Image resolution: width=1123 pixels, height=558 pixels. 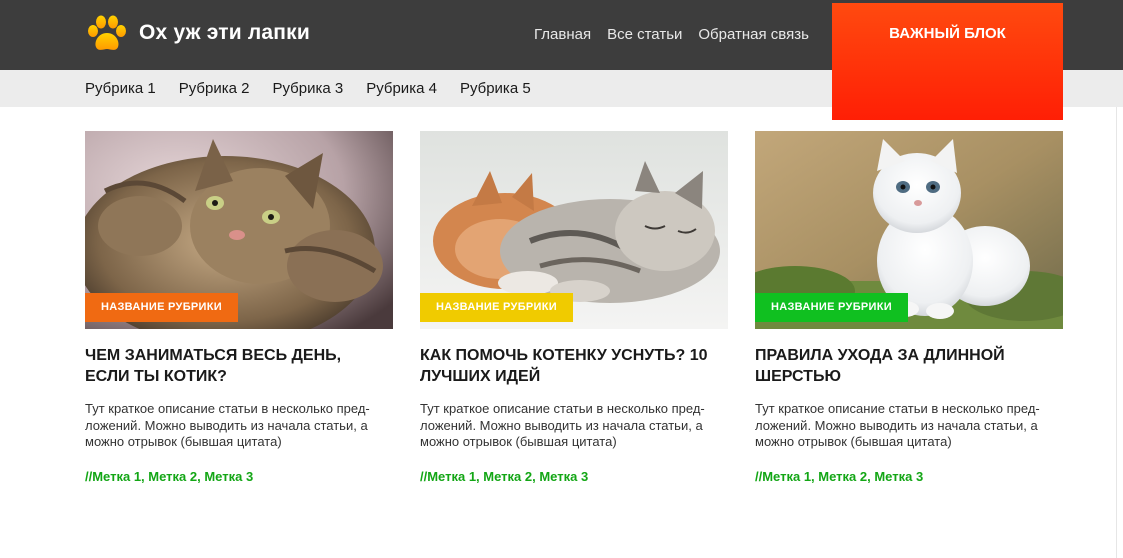 I want to click on category-link-1: Рубрика 1, so click(x=120, y=88).